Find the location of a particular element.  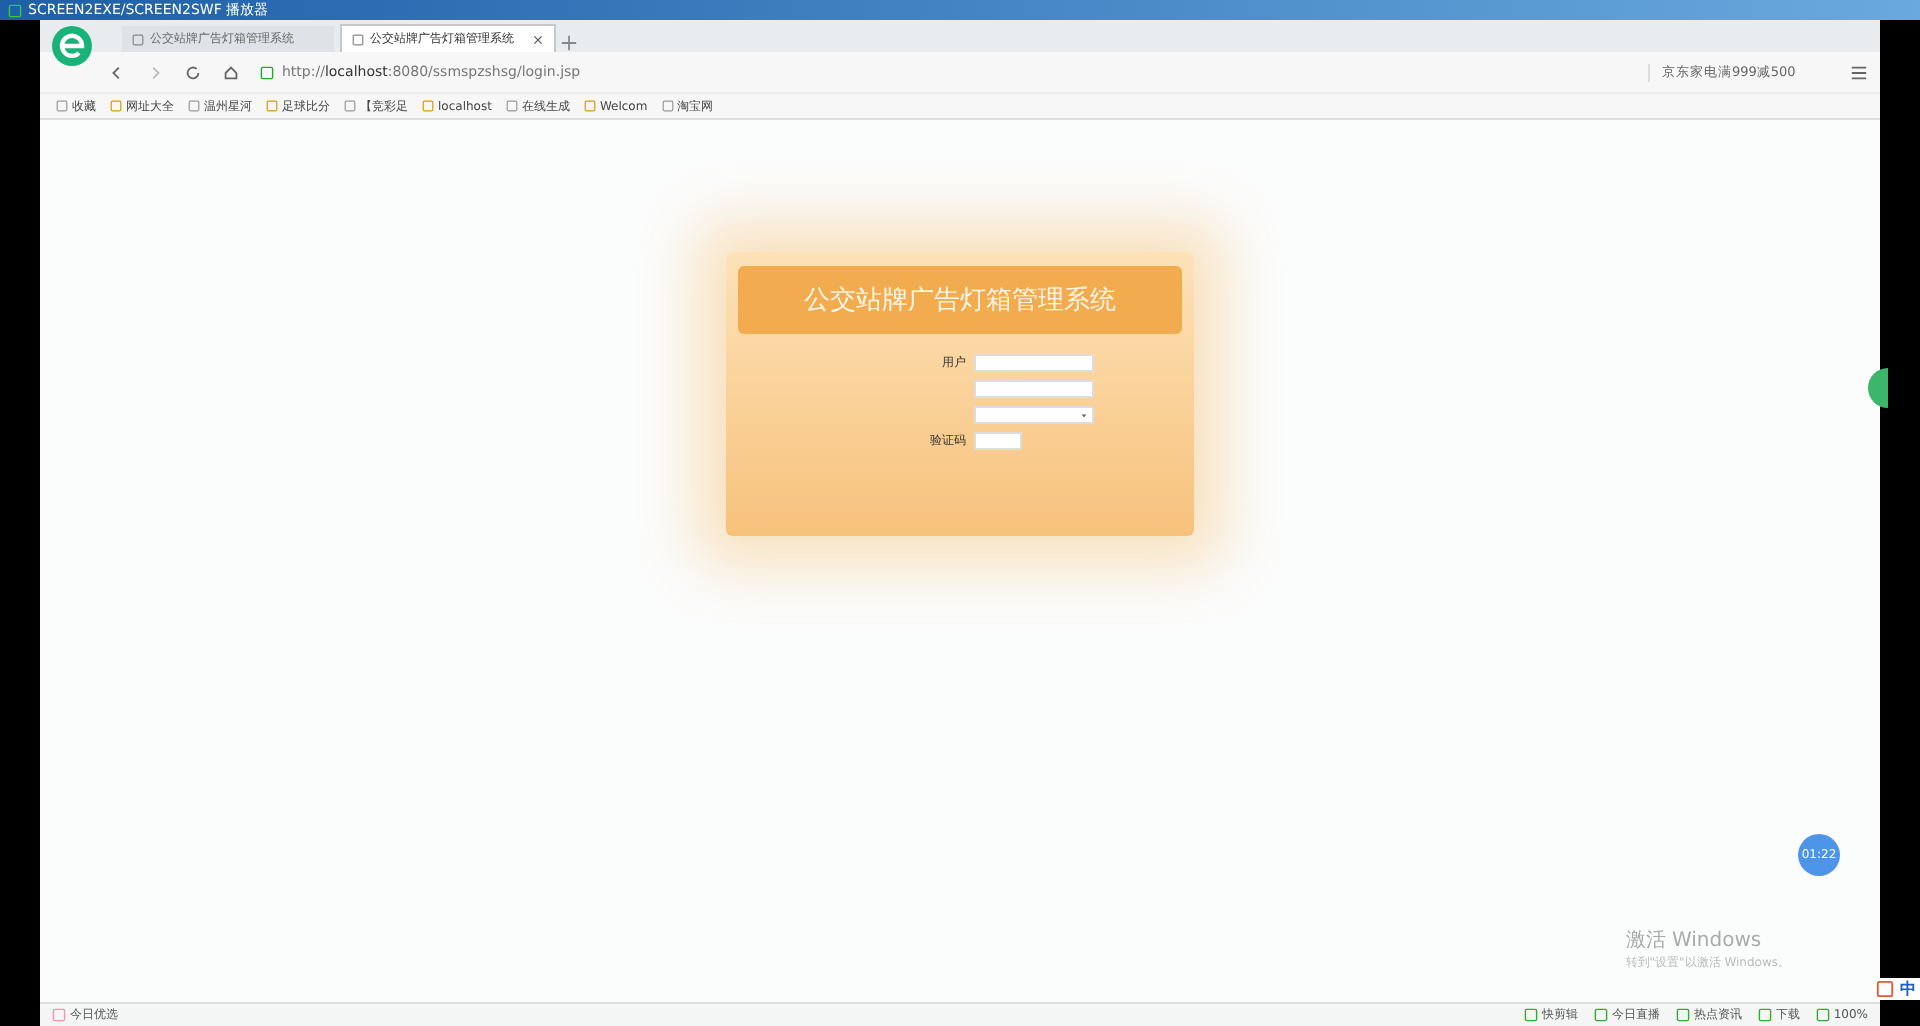

new-tab-icon is located at coordinates (569, 43).